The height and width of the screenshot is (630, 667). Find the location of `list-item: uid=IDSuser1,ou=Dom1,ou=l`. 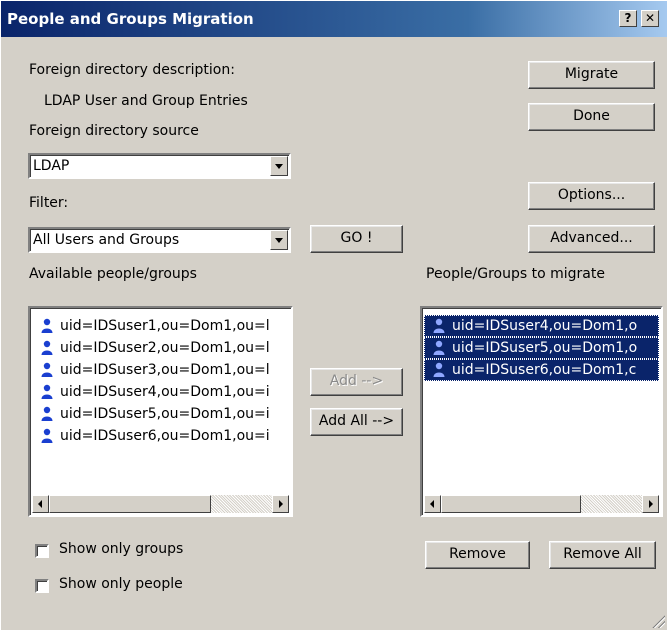

list-item: uid=IDSuser1,ou=Dom1,ou=l is located at coordinates (160, 326).